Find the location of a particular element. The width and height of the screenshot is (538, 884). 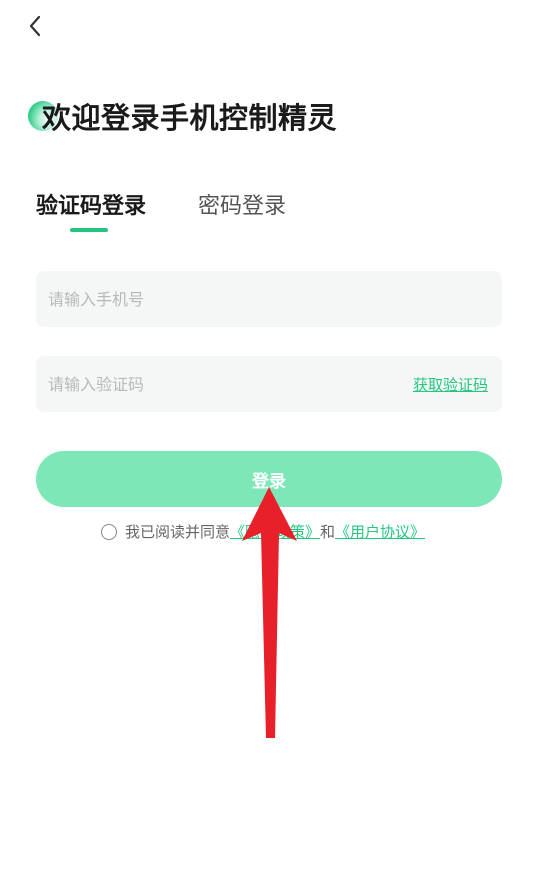

page-header: 欢迎登录手机控制精灵 is located at coordinates (182, 116).